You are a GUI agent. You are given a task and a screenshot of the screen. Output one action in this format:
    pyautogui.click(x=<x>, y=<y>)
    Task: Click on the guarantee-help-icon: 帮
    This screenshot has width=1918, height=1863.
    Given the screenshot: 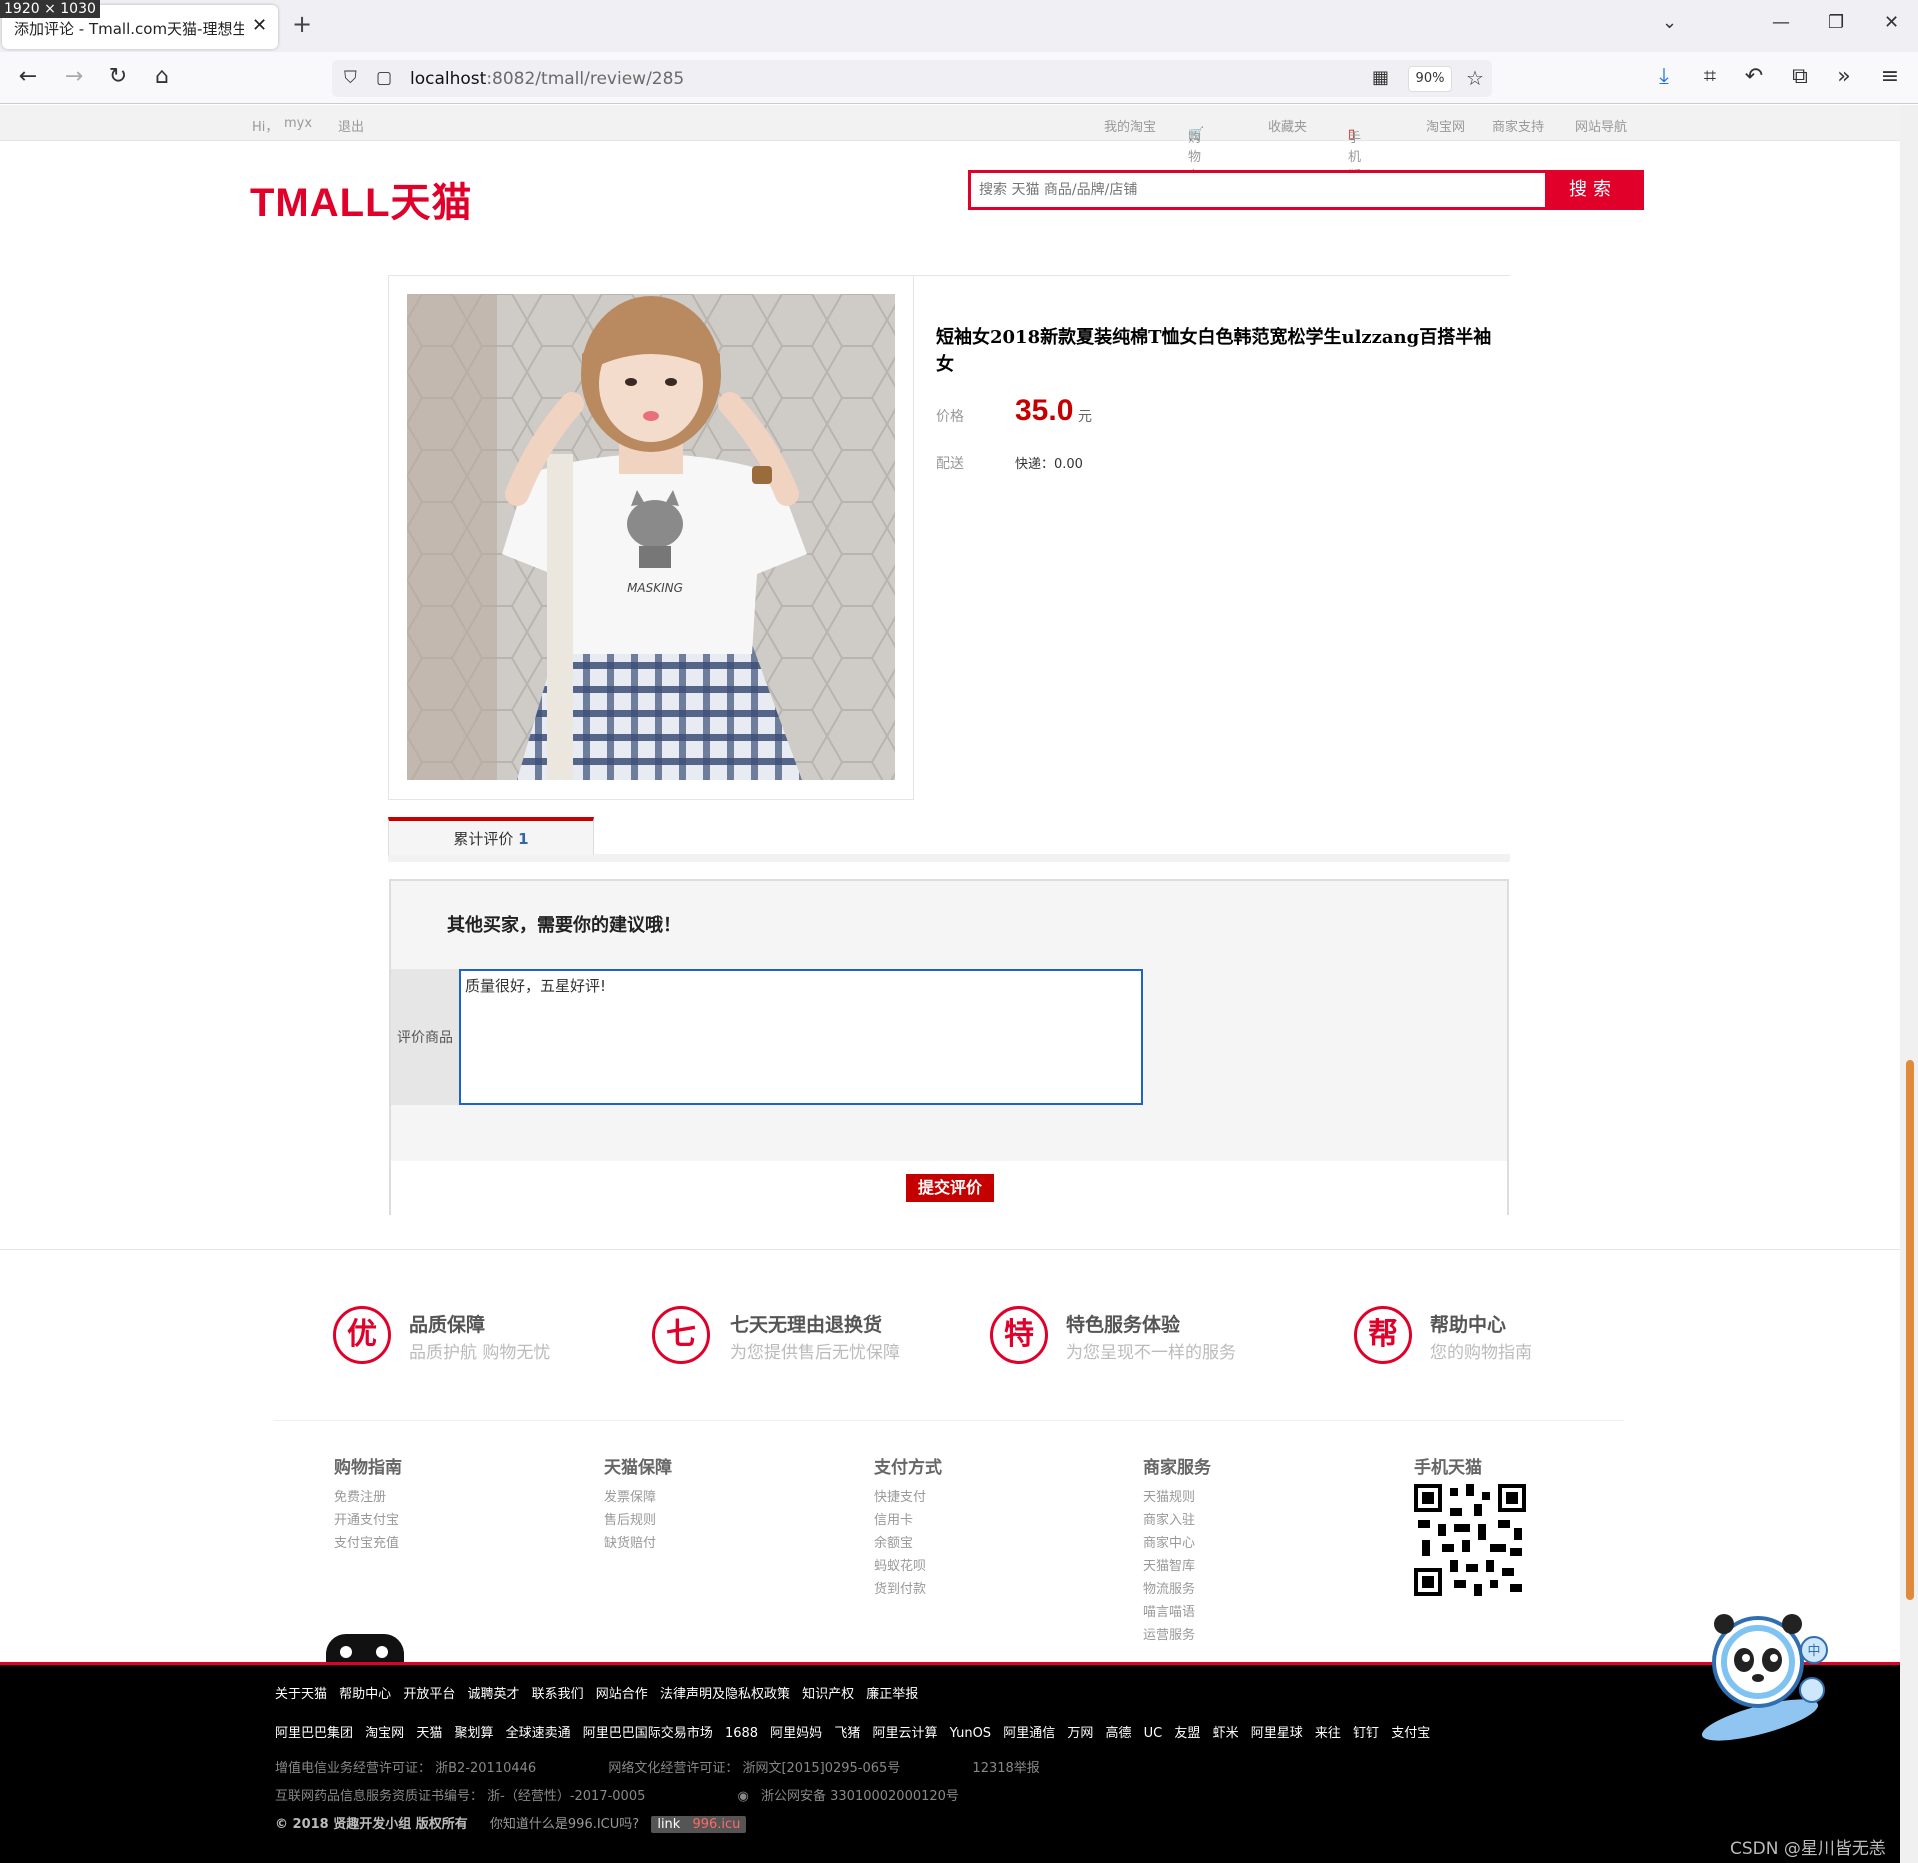 What is the action you would take?
    pyautogui.click(x=1383, y=1335)
    